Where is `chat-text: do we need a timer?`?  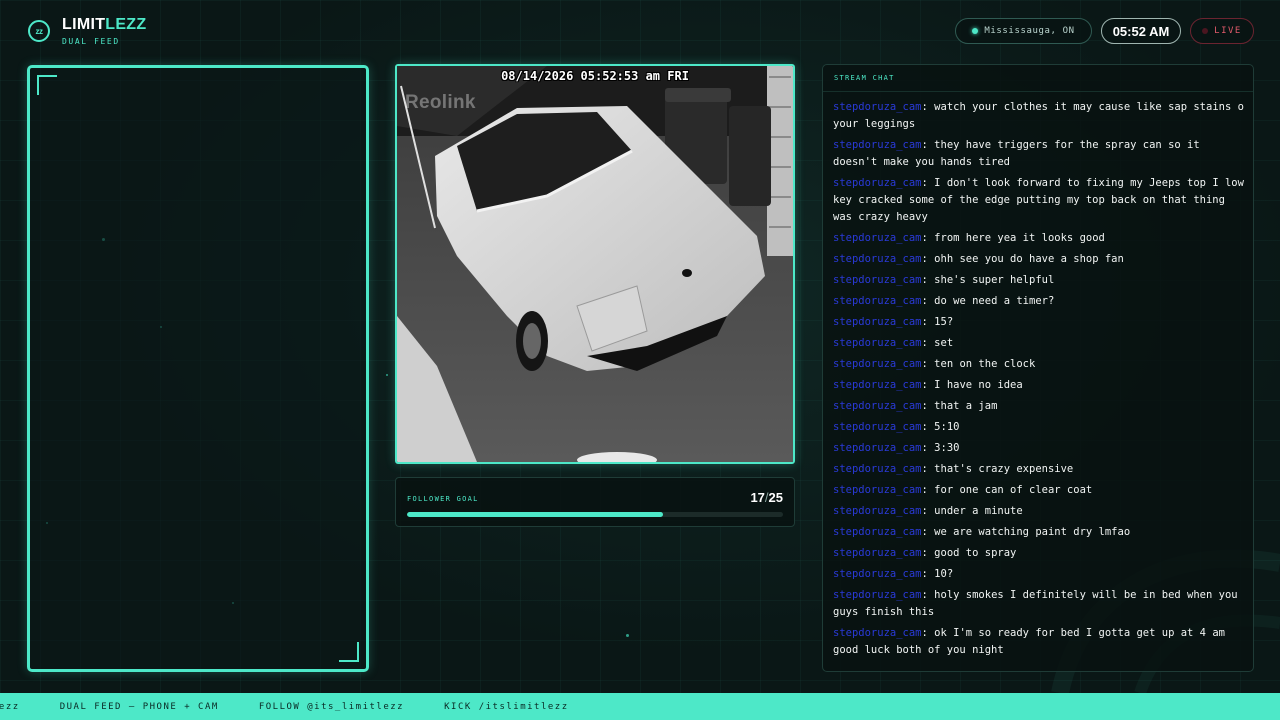 chat-text: do we need a timer? is located at coordinates (994, 301).